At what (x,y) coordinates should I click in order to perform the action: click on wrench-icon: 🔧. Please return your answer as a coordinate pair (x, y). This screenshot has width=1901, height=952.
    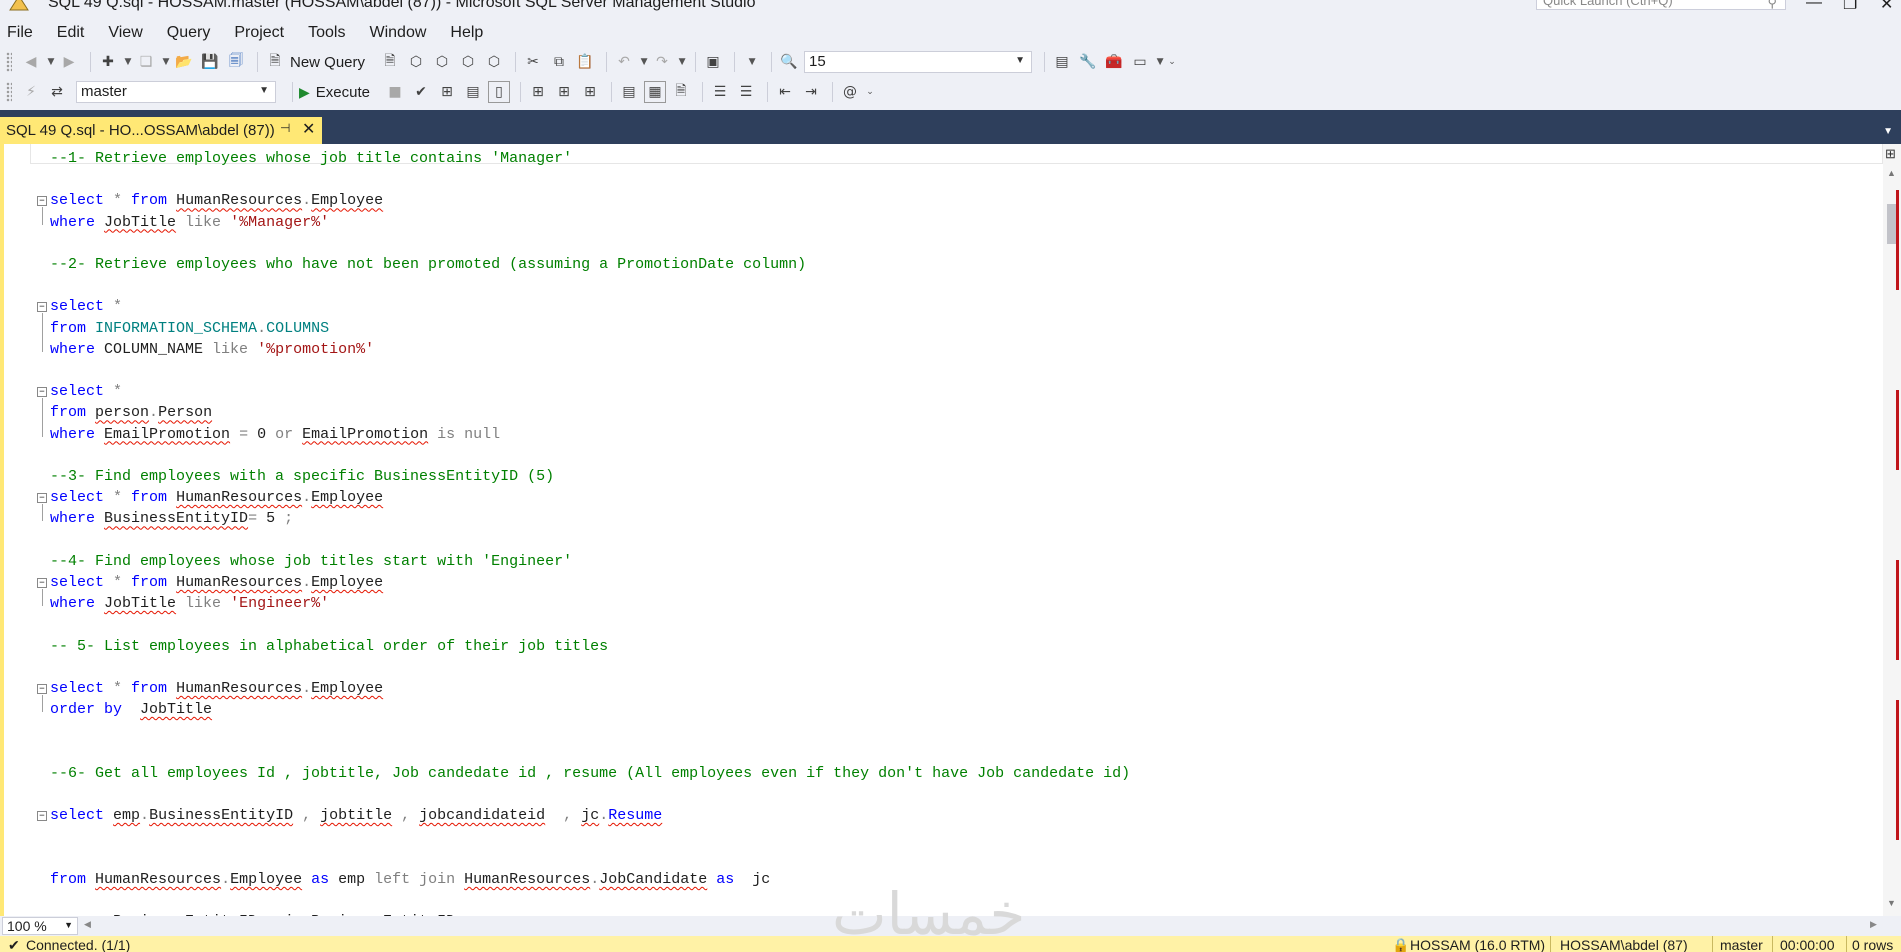
    Looking at the image, I should click on (1088, 62).